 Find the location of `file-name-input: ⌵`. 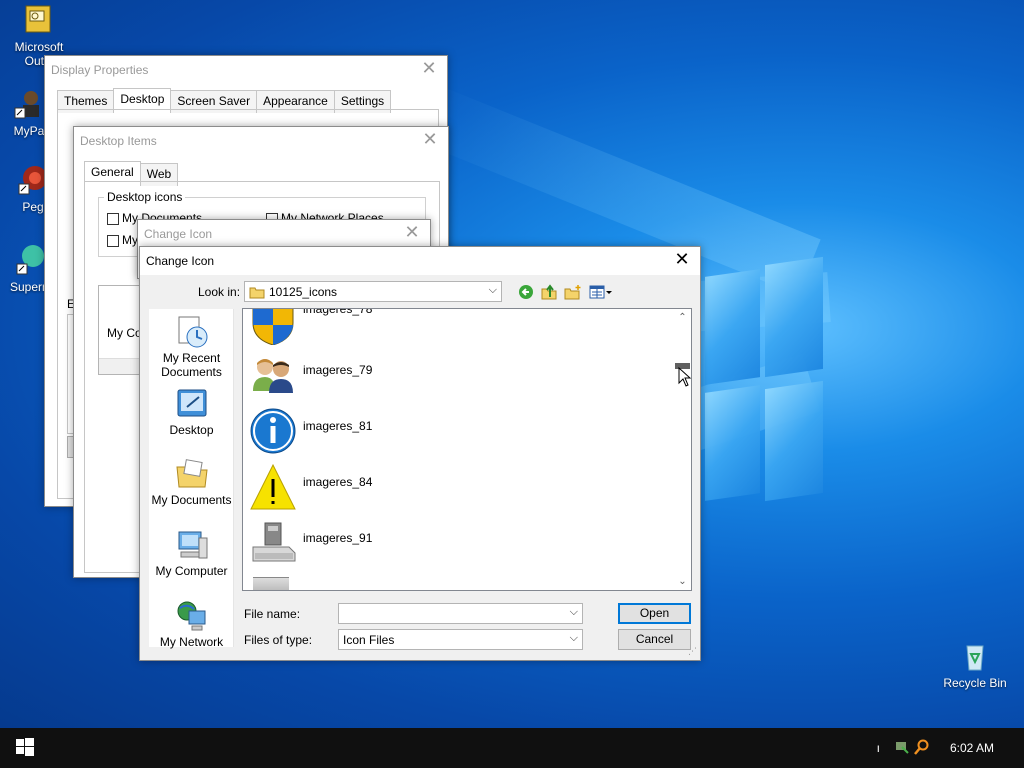

file-name-input: ⌵ is located at coordinates (460, 613).